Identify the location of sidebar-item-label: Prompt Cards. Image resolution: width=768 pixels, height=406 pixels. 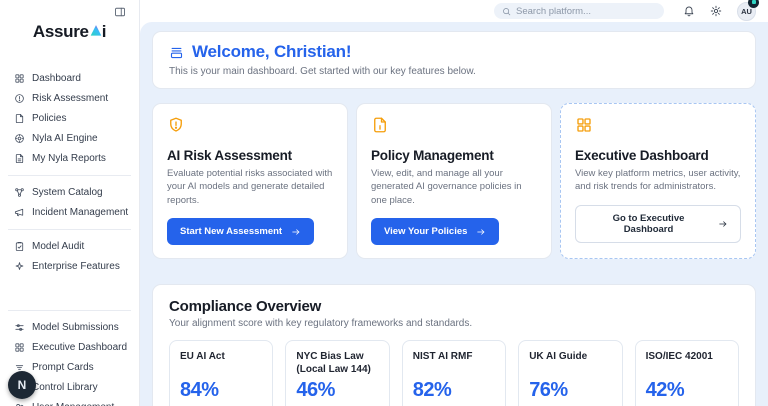
(63, 367).